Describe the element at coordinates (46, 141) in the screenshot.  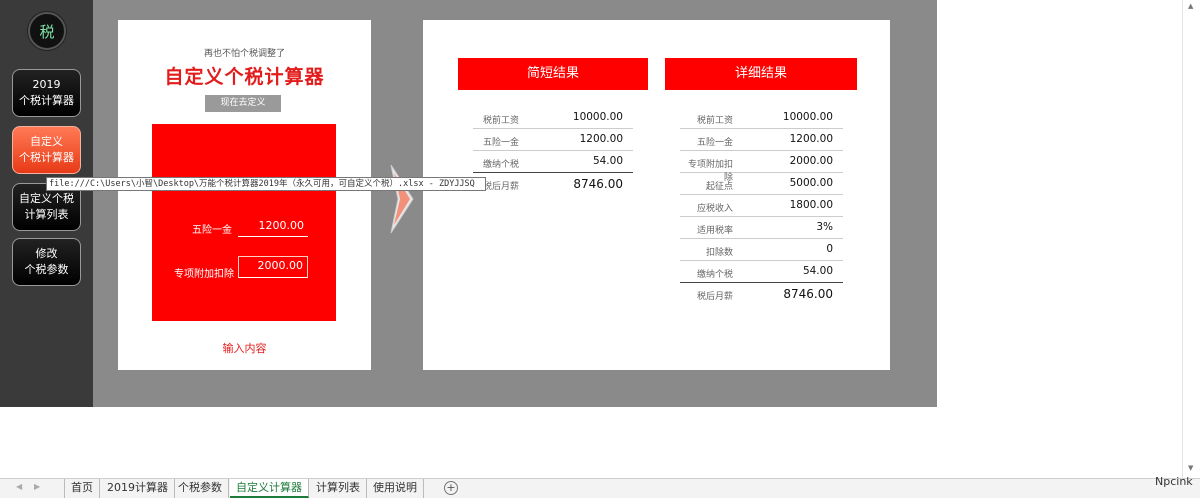
I see `nav-button-line1: 自定义` at that location.